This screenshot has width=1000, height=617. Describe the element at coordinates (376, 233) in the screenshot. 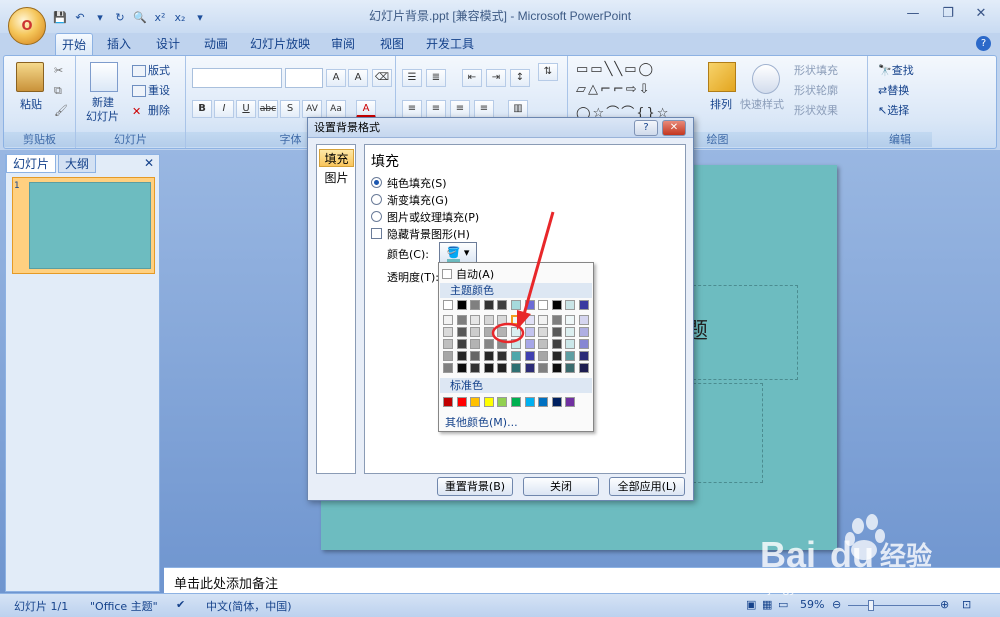

I see `hide-graphics-checkbox` at that location.